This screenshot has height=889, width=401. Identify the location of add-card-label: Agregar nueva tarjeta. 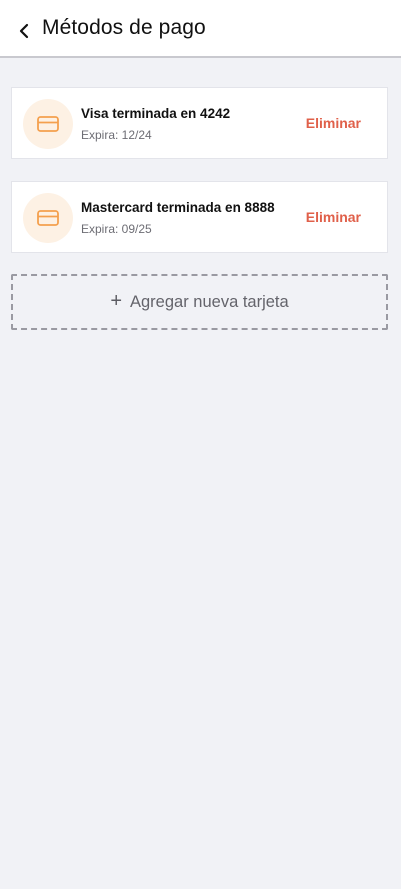
(209, 301).